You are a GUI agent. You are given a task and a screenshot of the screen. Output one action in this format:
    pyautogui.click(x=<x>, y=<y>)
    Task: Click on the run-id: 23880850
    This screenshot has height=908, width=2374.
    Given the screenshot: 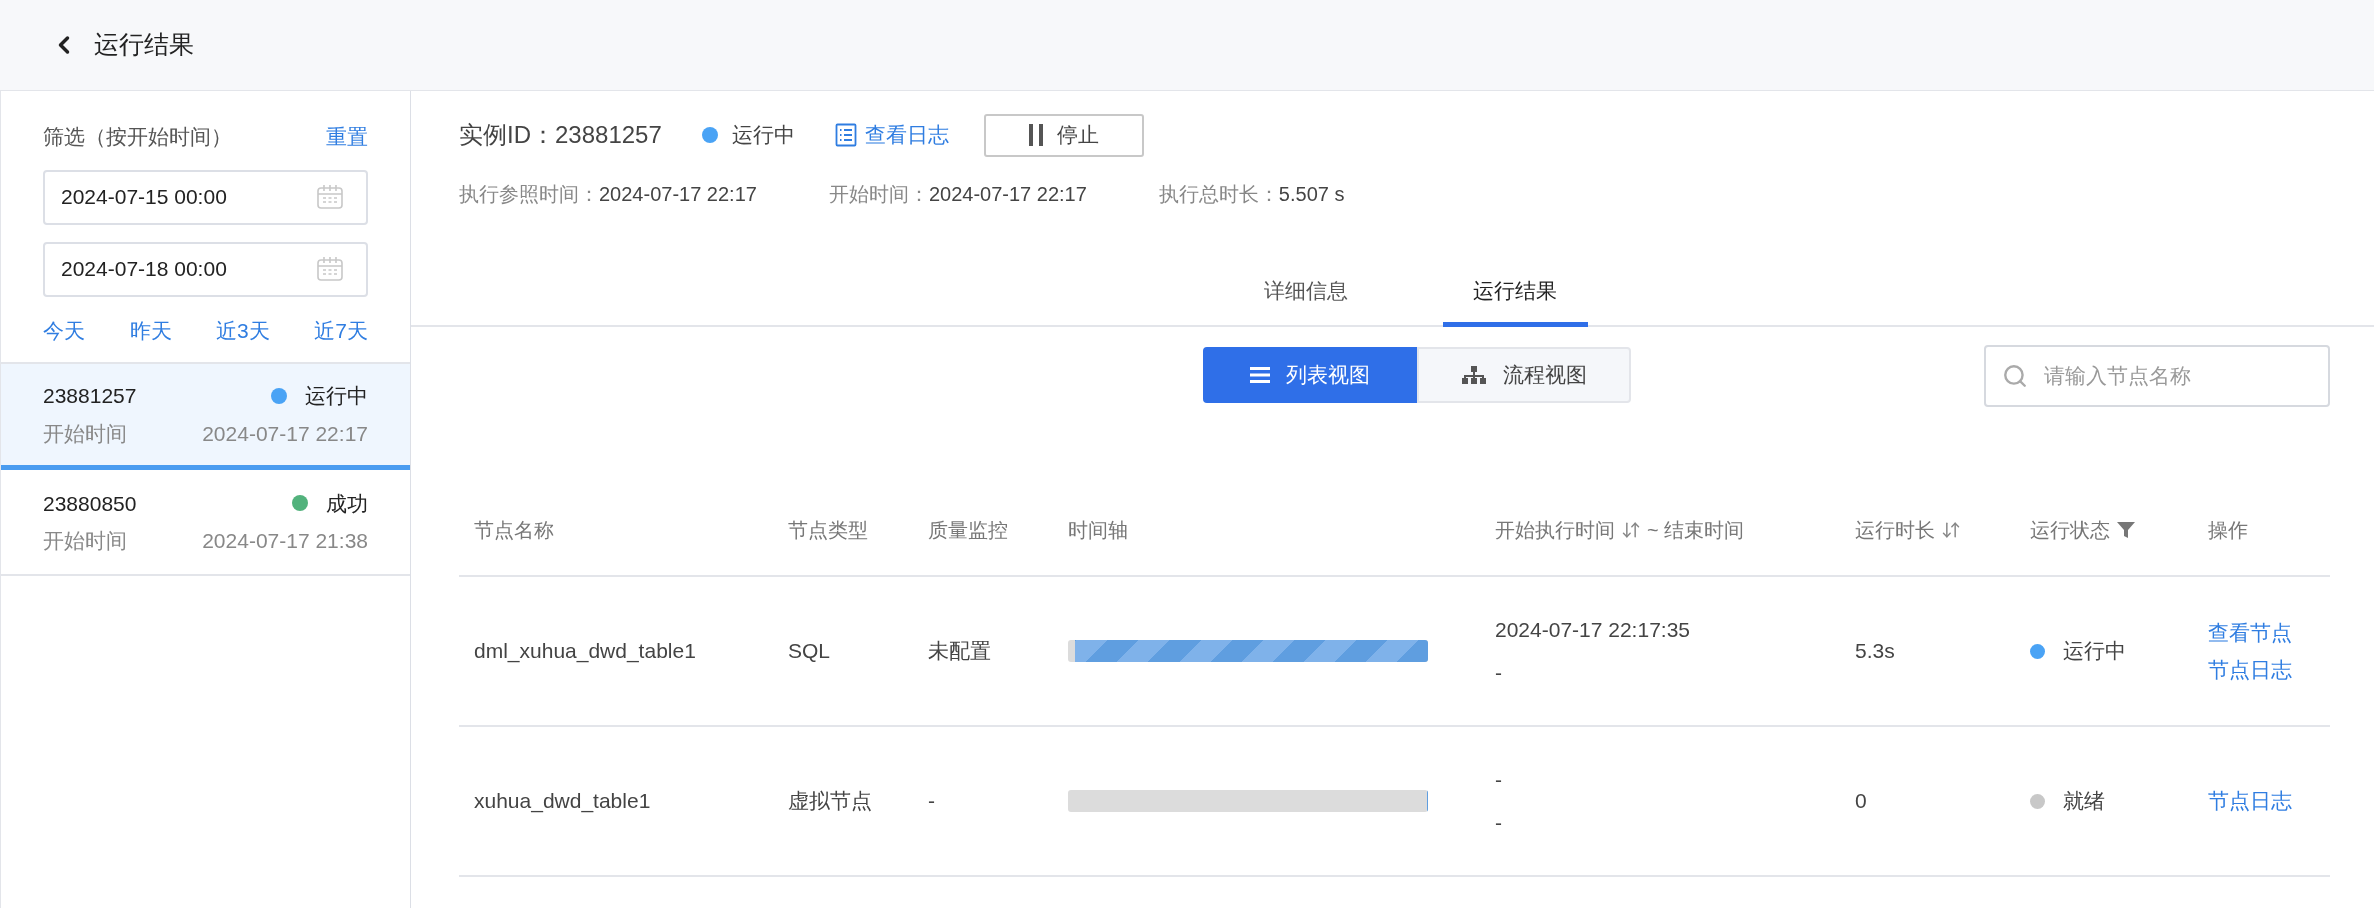 What is the action you would take?
    pyautogui.click(x=90, y=503)
    